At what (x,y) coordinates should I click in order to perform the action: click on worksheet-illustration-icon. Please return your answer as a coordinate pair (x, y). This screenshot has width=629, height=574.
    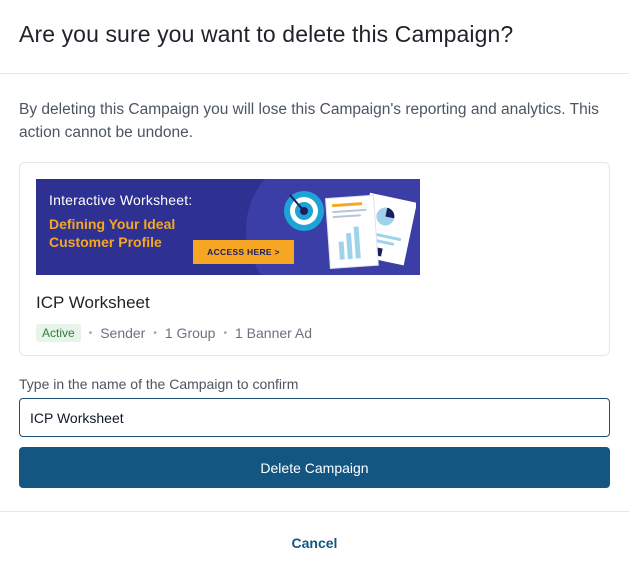
    Looking at the image, I should click on (350, 230).